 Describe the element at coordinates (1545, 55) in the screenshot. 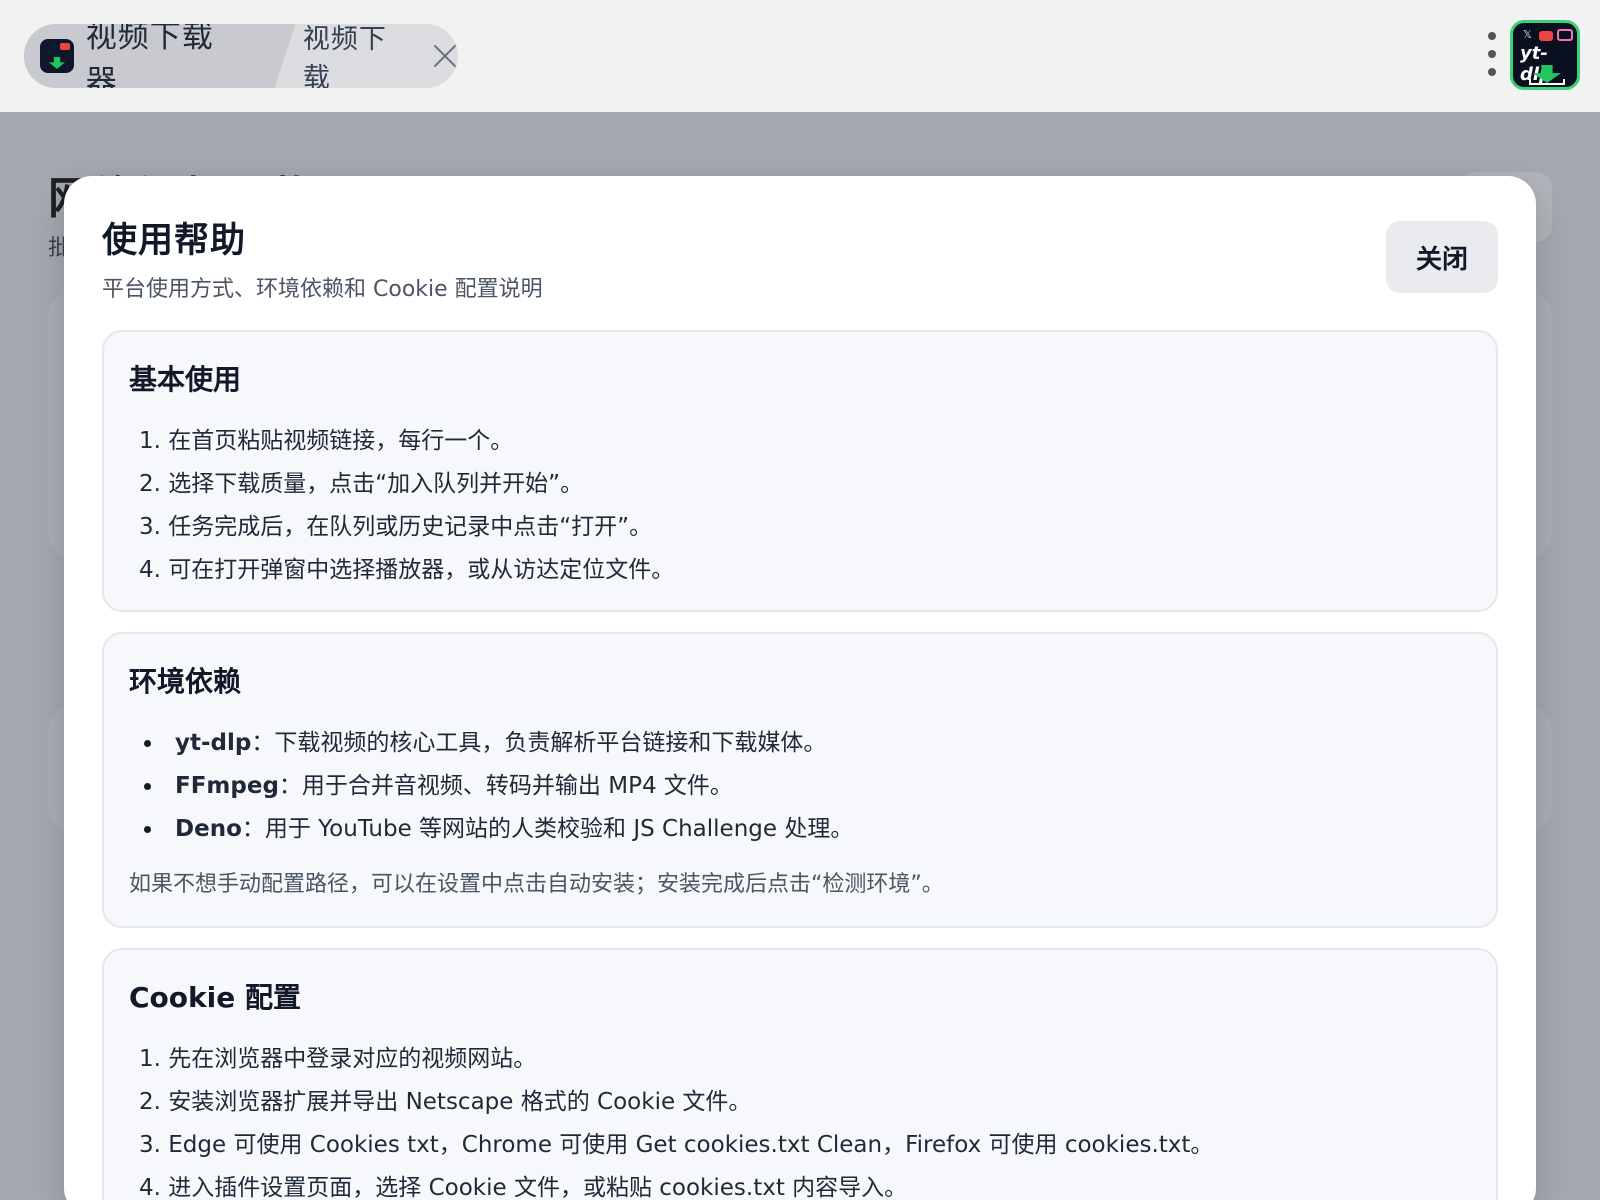

I see `yt-dlp-logo: 𝕏 yt-dlp` at that location.